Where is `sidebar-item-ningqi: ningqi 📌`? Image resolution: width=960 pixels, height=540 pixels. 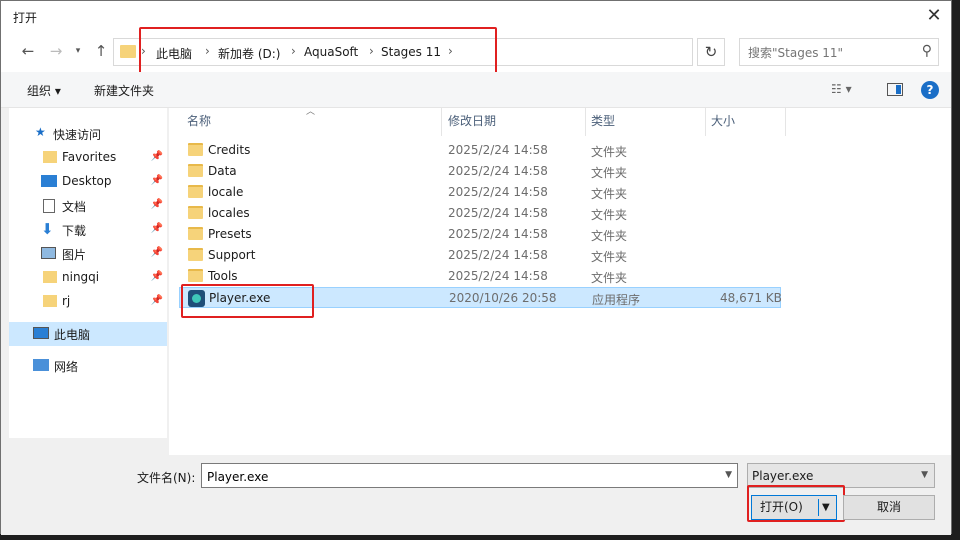 sidebar-item-ningqi: ningqi 📌 is located at coordinates (88, 278).